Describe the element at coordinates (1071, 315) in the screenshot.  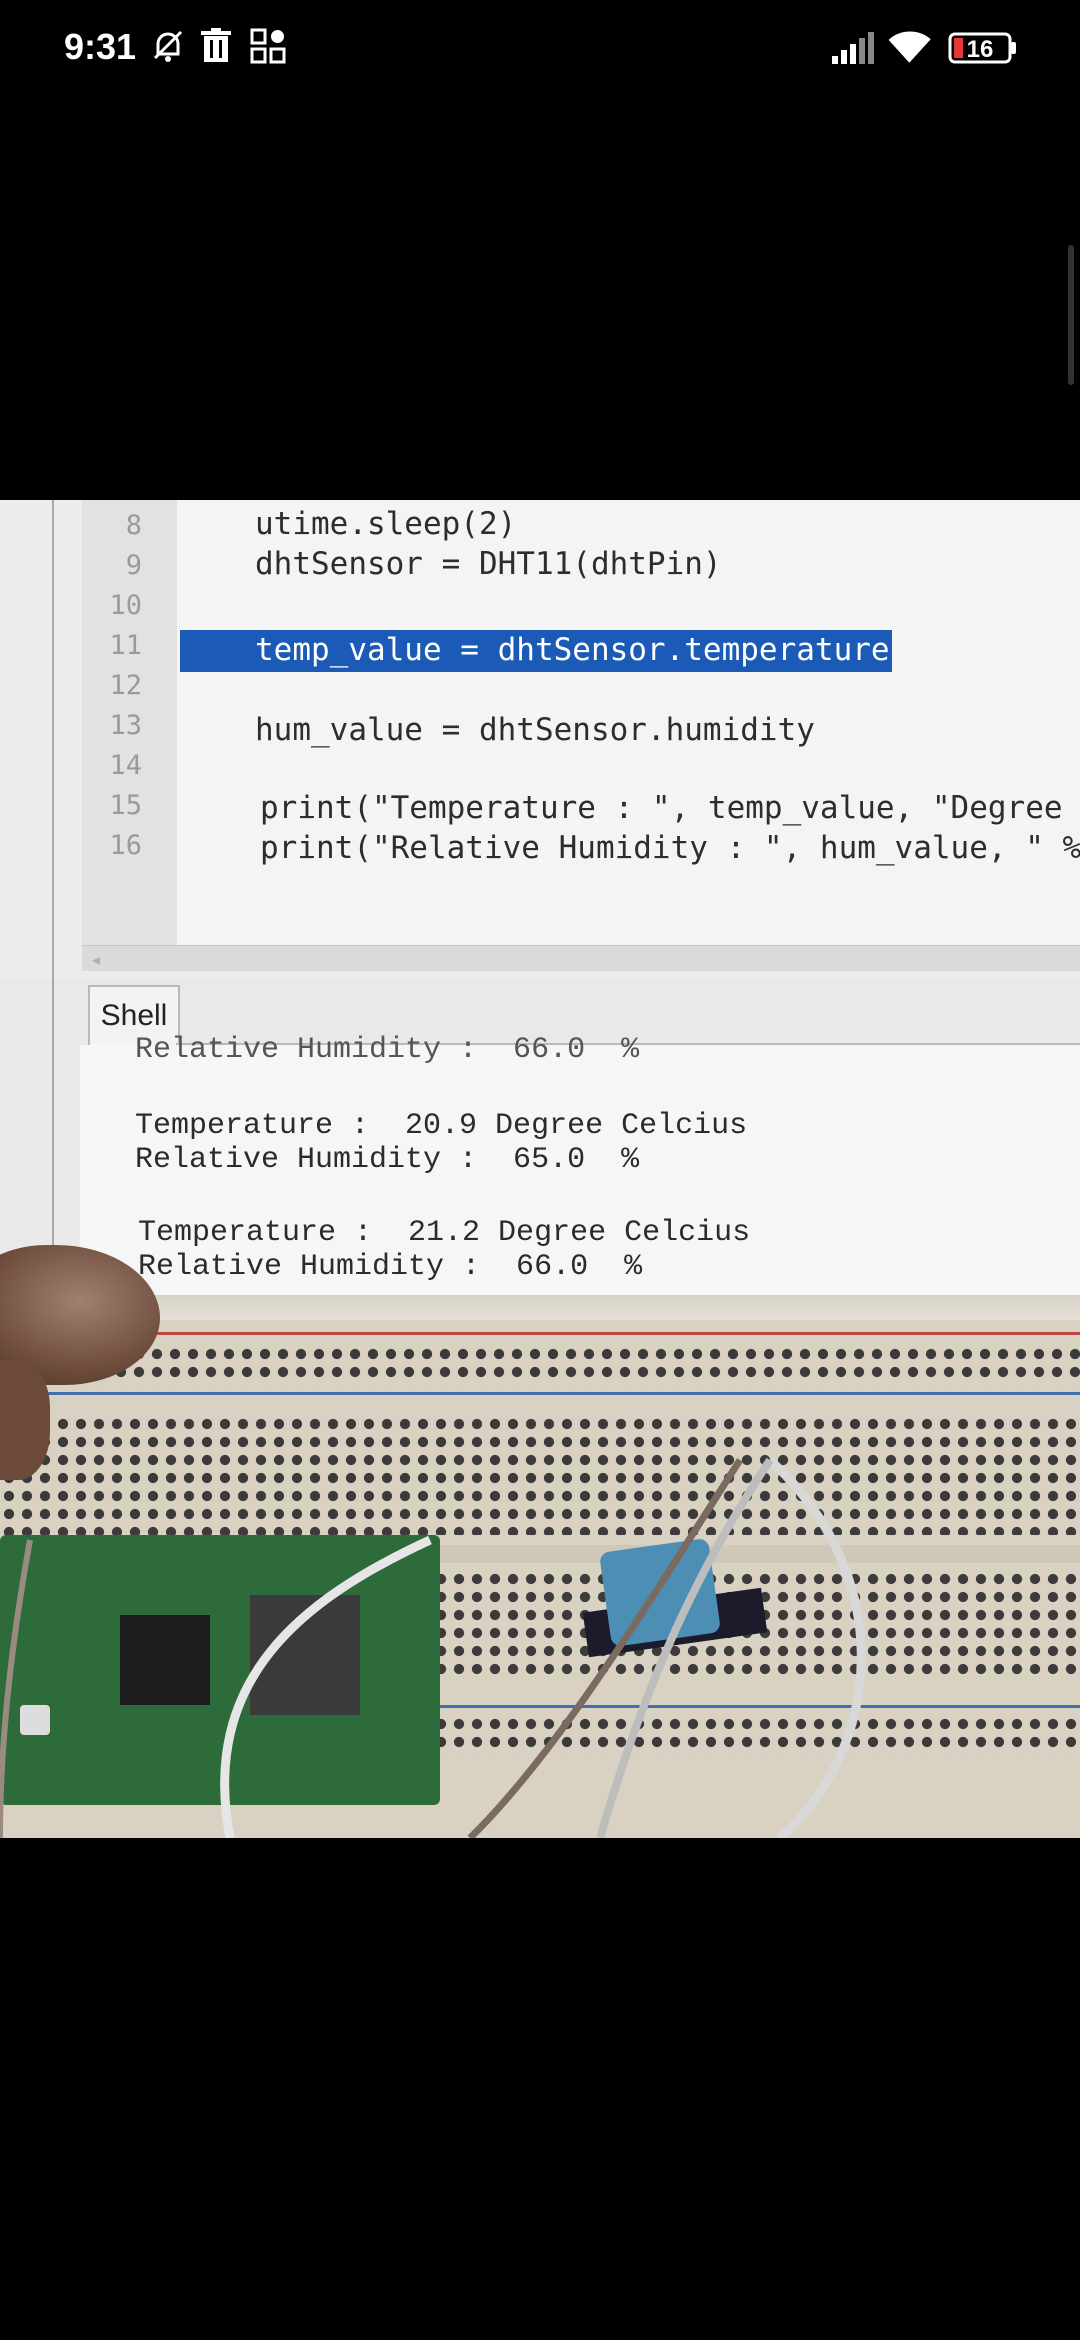
I see `scroll-indicator` at that location.